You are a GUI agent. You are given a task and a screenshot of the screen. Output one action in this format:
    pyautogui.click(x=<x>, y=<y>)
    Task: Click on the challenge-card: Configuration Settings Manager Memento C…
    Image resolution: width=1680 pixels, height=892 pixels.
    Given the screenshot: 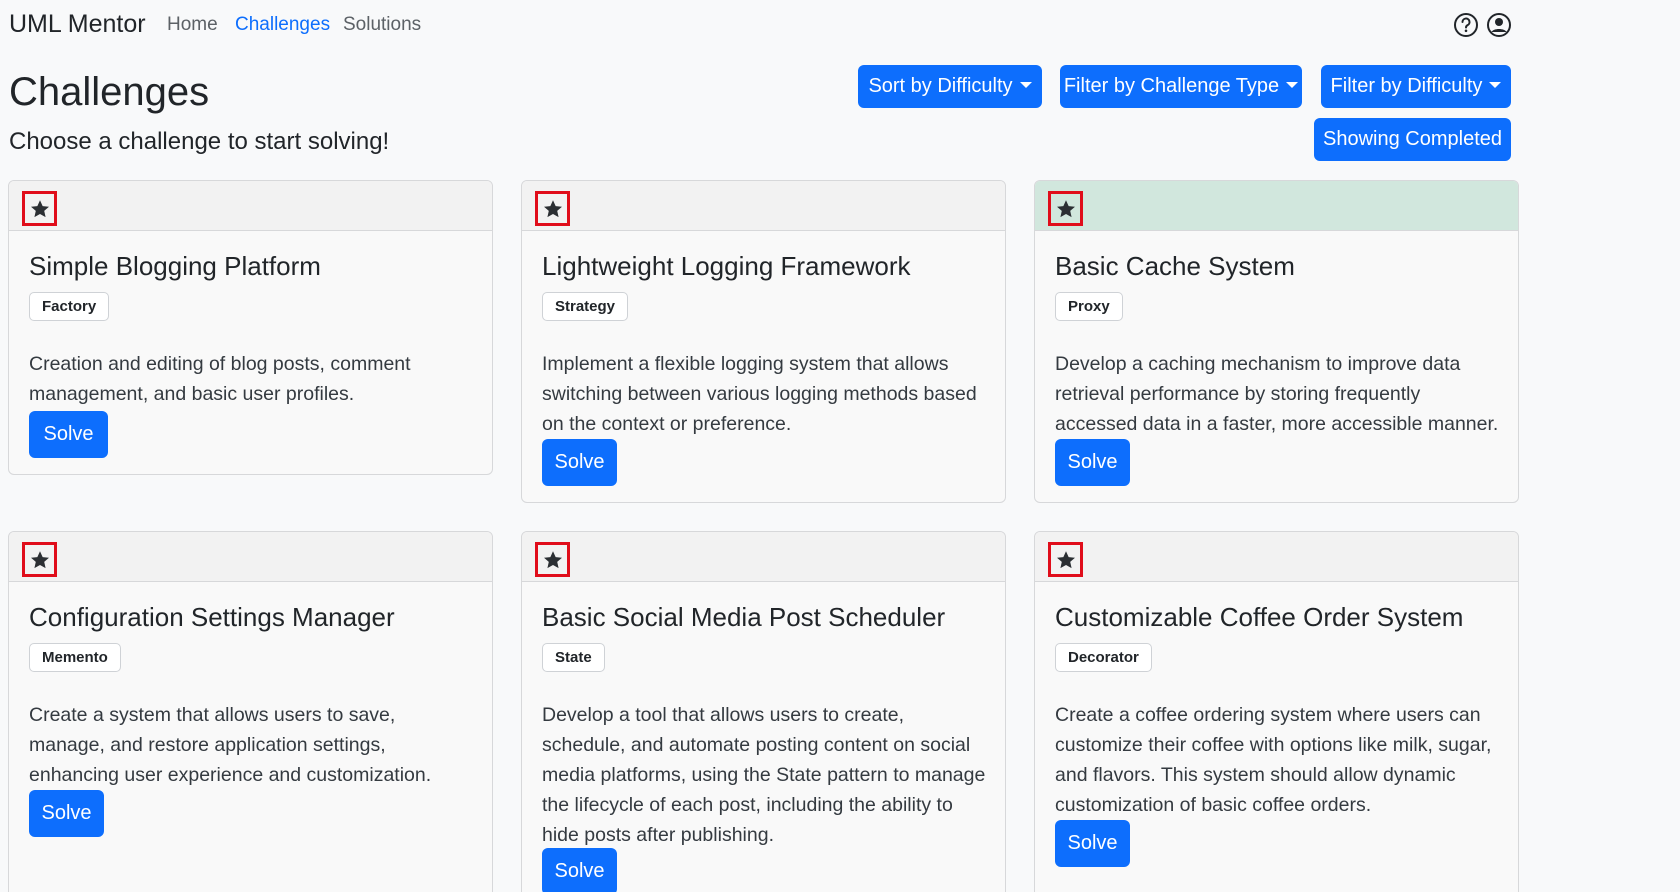 What is the action you would take?
    pyautogui.click(x=250, y=711)
    